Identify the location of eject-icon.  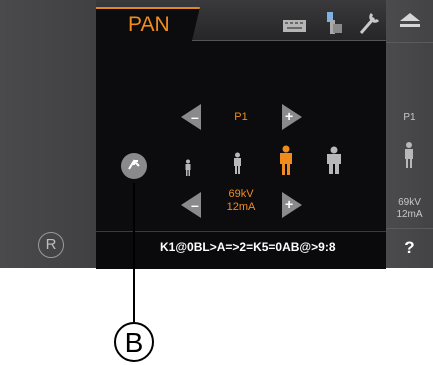
(410, 21).